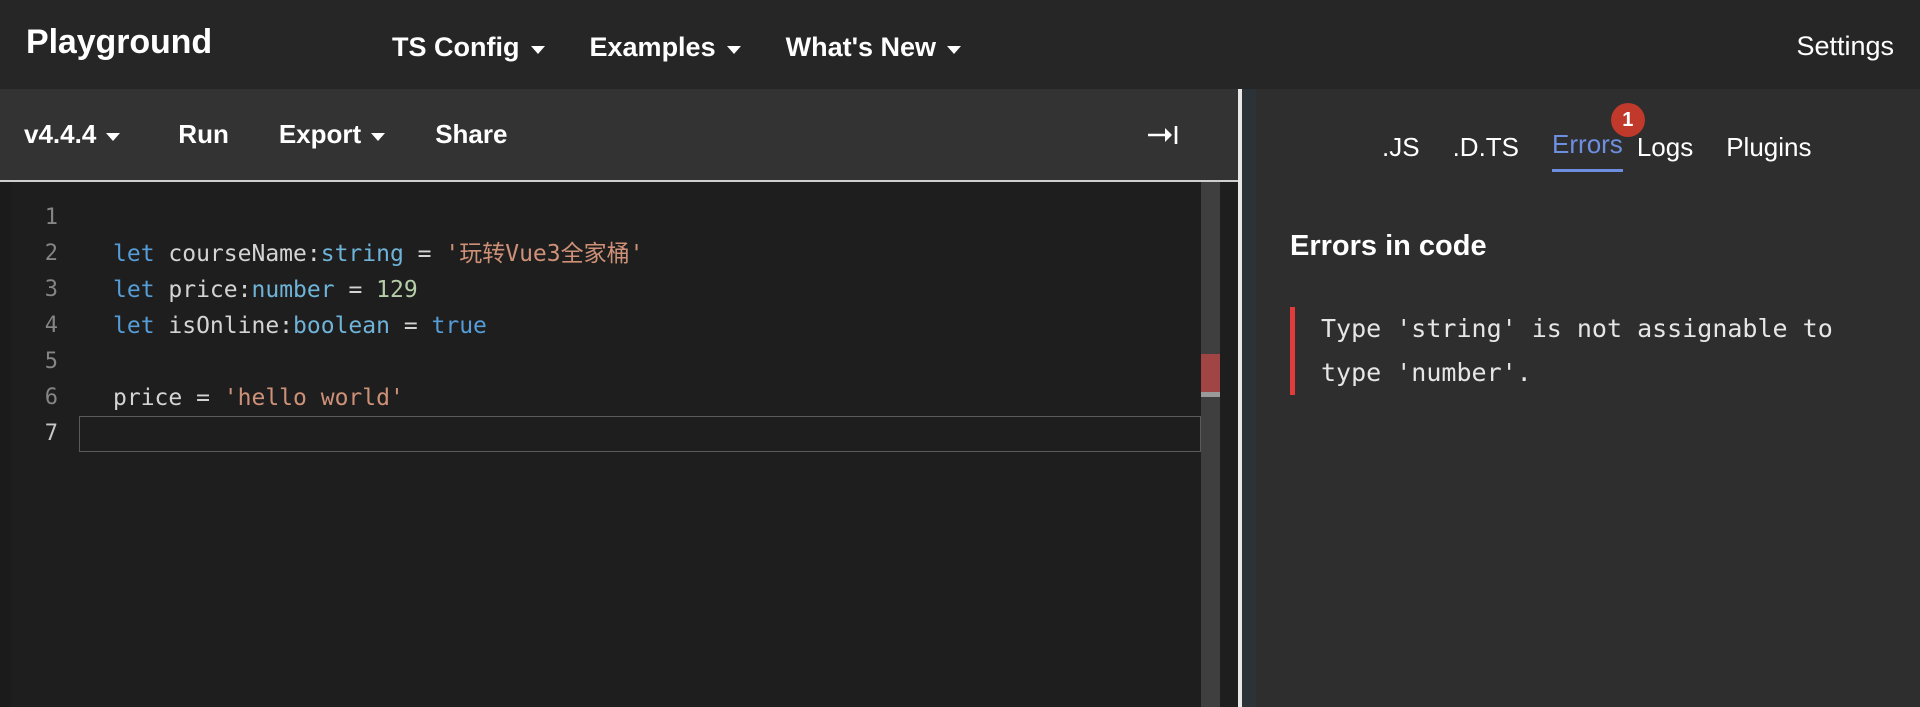 The height and width of the screenshot is (707, 1920). Describe the element at coordinates (456, 47) in the screenshot. I see `nav-item-label: TS Config` at that location.